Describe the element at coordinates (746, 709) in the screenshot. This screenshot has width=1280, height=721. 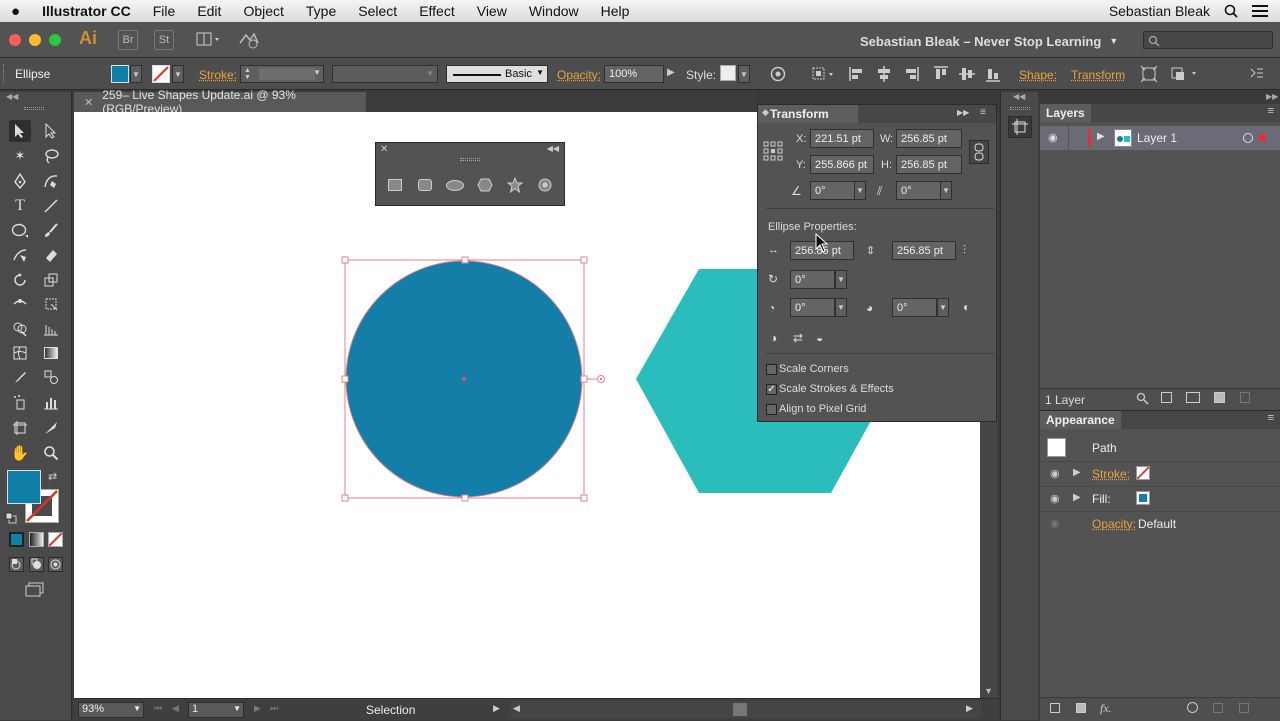
I see `horizontal-scrollbar: ◀ ▶` at that location.